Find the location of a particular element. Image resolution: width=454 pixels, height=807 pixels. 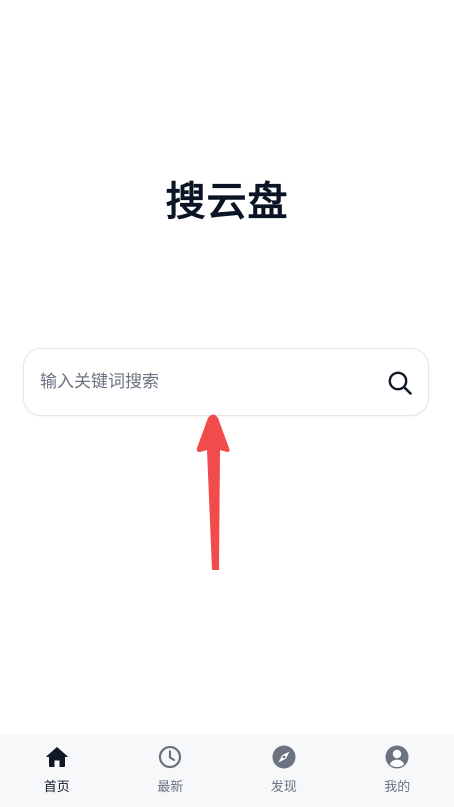

tab-latest: 最新 is located at coordinates (171, 771).